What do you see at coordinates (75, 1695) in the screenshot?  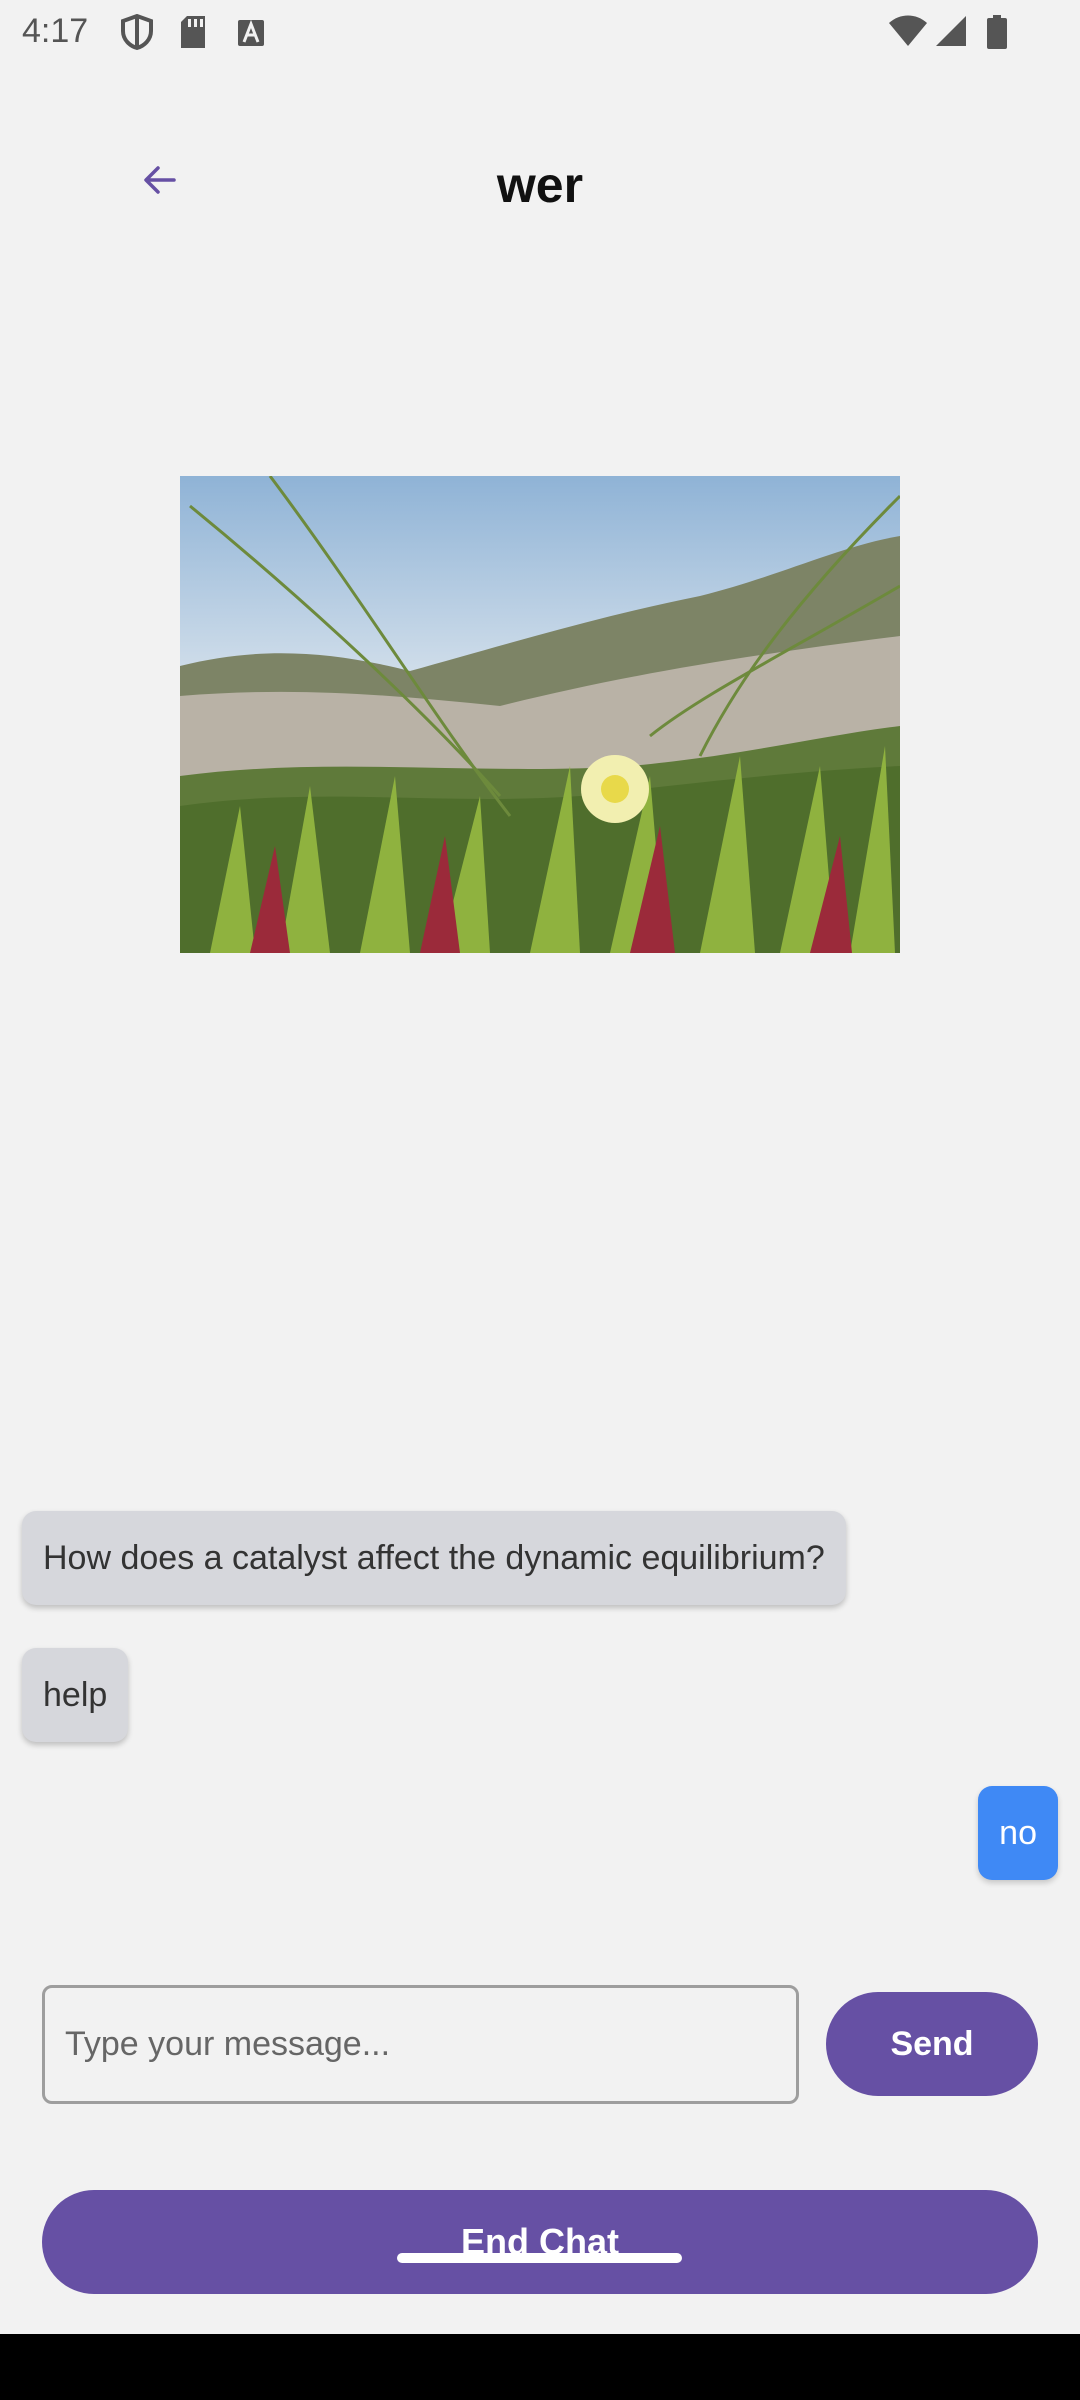 I see `message-bubble: help` at bounding box center [75, 1695].